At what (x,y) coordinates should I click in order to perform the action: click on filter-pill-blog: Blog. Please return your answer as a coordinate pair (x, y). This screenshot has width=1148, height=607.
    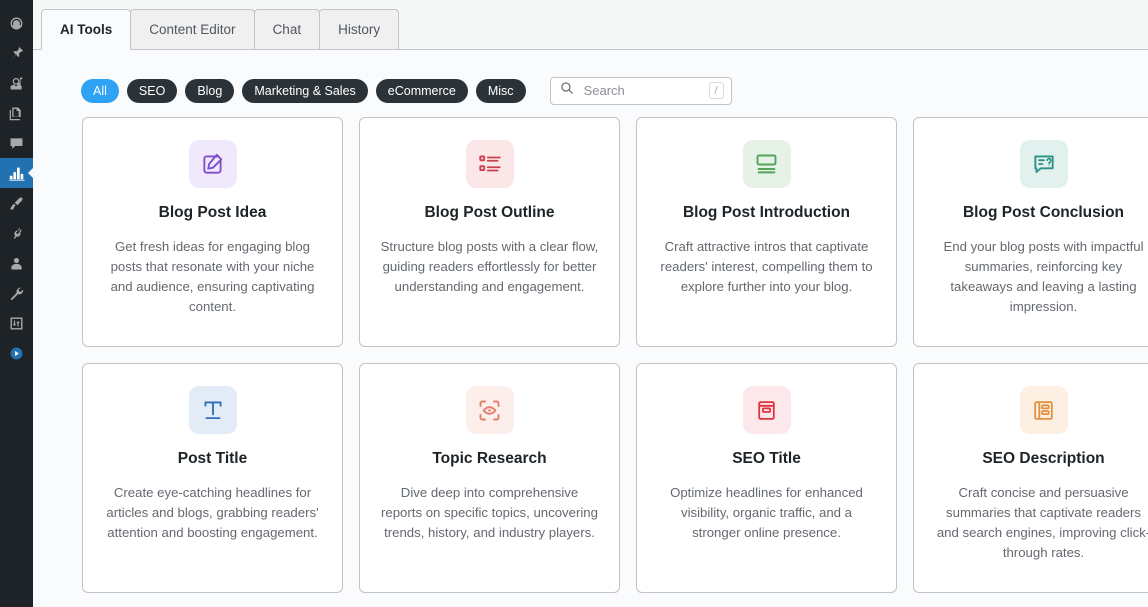
    Looking at the image, I should click on (210, 90).